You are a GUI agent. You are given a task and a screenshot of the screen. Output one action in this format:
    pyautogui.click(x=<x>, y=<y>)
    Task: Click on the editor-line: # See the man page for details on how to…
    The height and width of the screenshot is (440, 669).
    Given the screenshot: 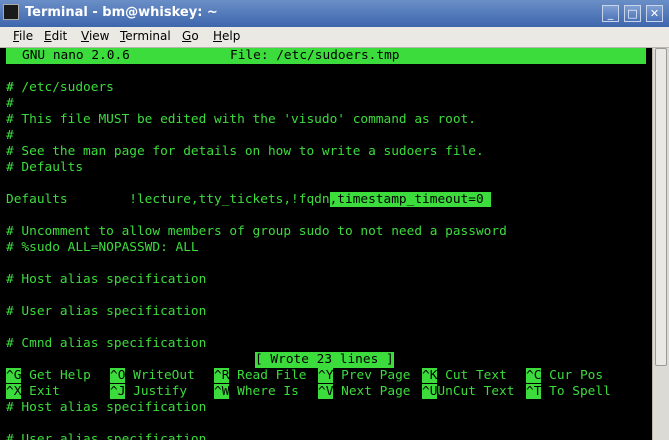 What is the action you would take?
    pyautogui.click(x=245, y=151)
    